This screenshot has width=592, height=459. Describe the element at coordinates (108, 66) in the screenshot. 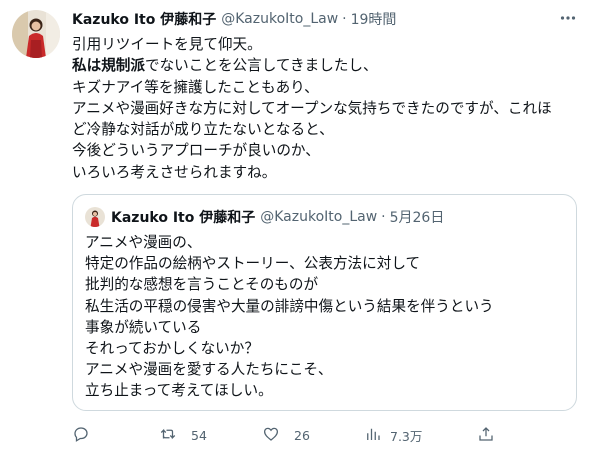

I see `emphasized-text: 私は規制派` at that location.